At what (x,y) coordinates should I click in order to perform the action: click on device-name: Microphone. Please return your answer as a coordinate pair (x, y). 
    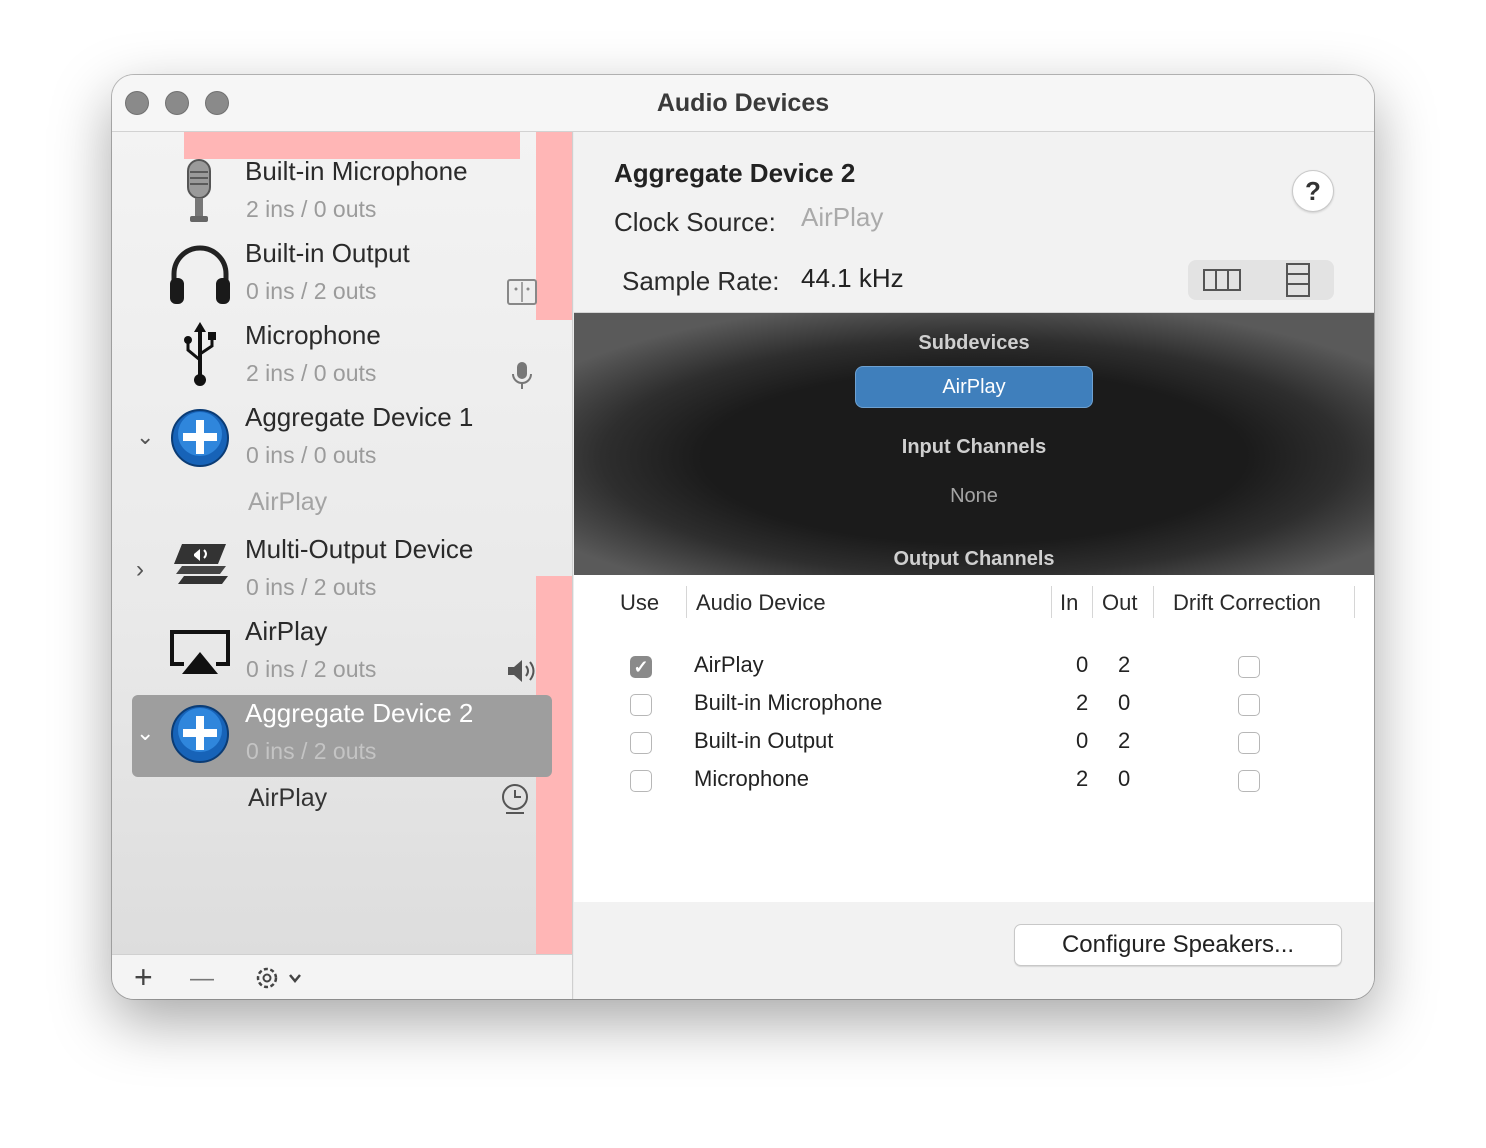
    Looking at the image, I should click on (313, 335).